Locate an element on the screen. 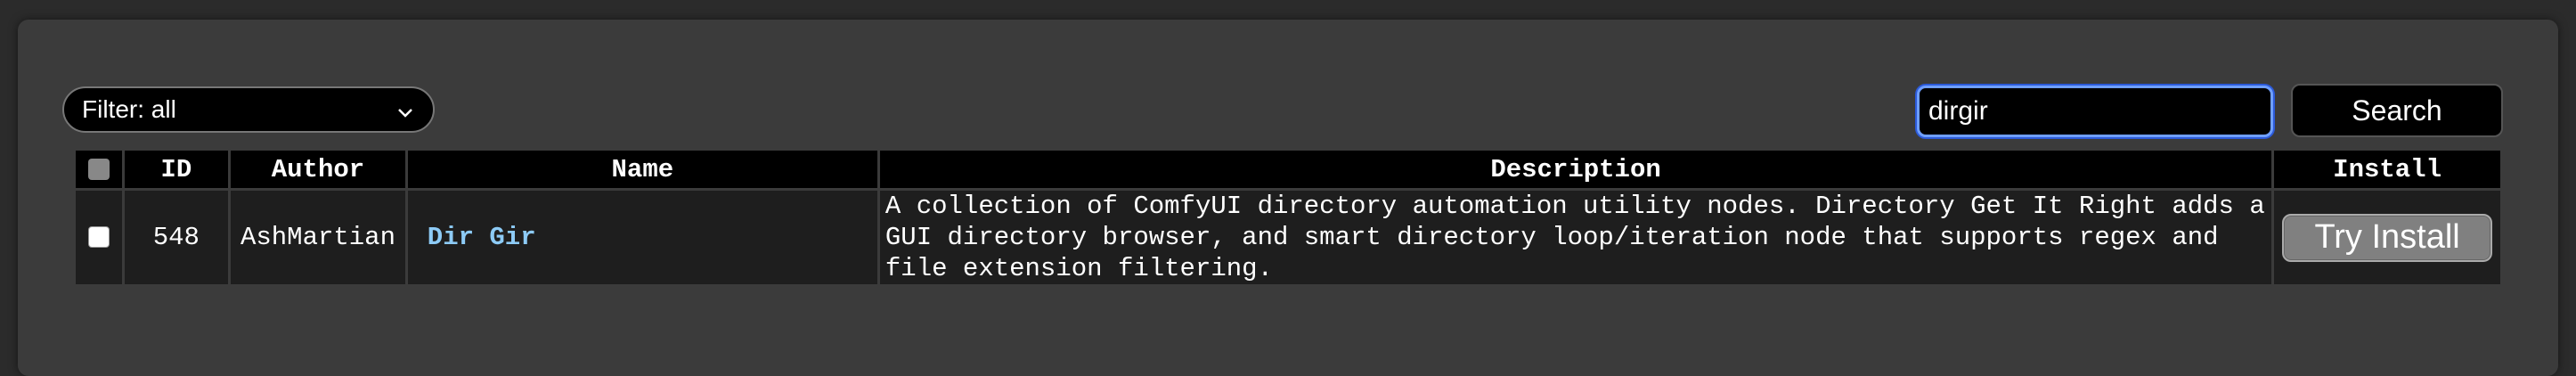 Image resolution: width=2576 pixels, height=376 pixels. header-name: Name is located at coordinates (642, 169).